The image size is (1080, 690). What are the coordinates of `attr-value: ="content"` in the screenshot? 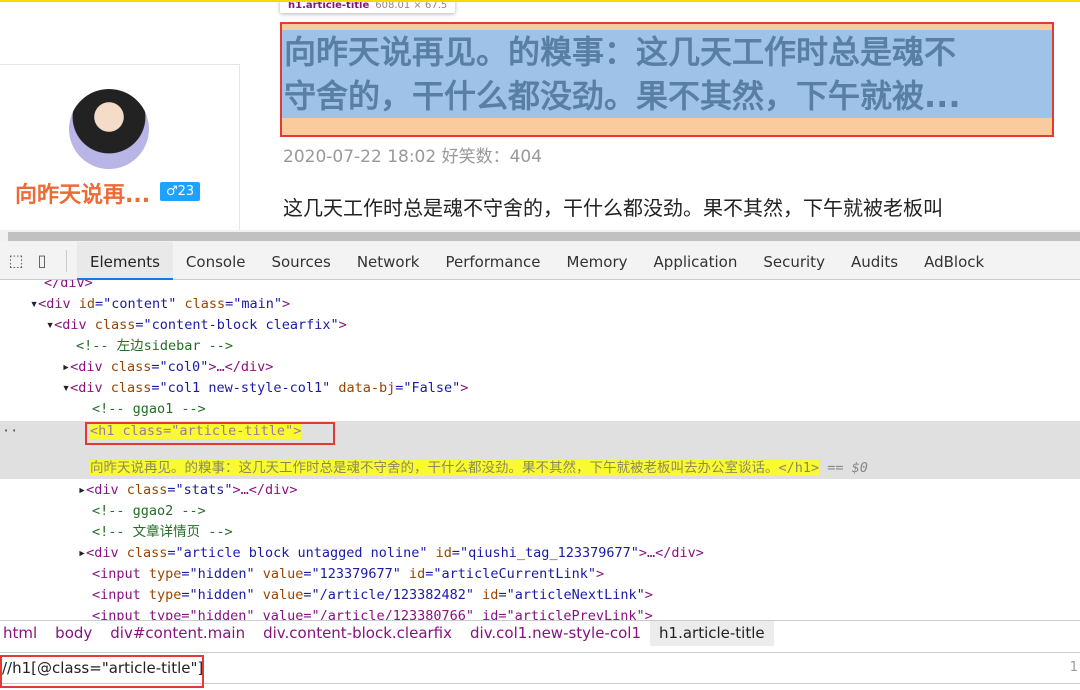 It's located at (136, 304).